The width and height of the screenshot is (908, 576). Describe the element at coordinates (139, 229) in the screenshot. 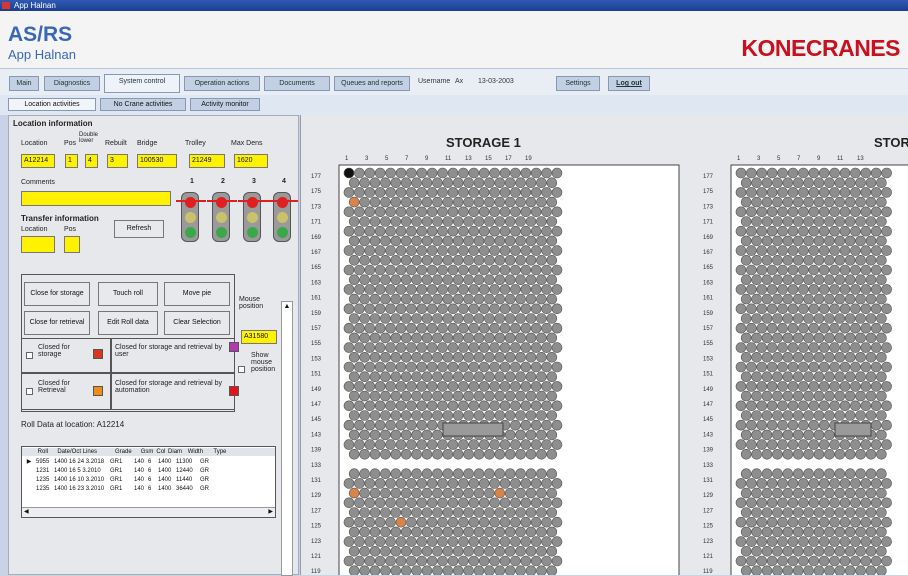

I see `refresh-button: Refresh` at that location.